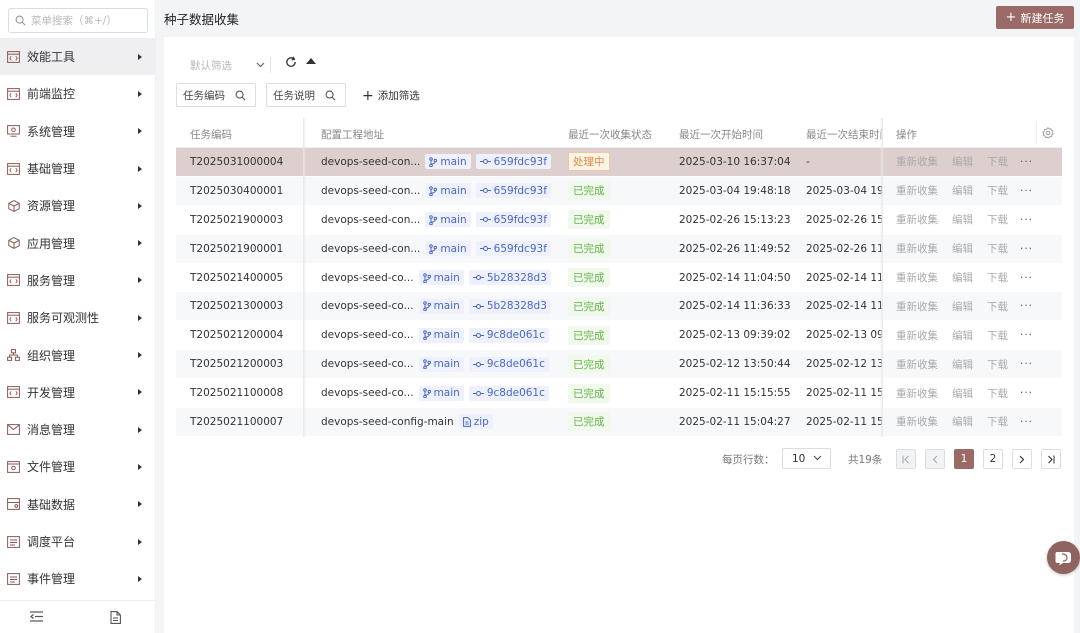  Describe the element at coordinates (844, 134) in the screenshot. I see `col-last-end: 最近一次结束时间` at that location.